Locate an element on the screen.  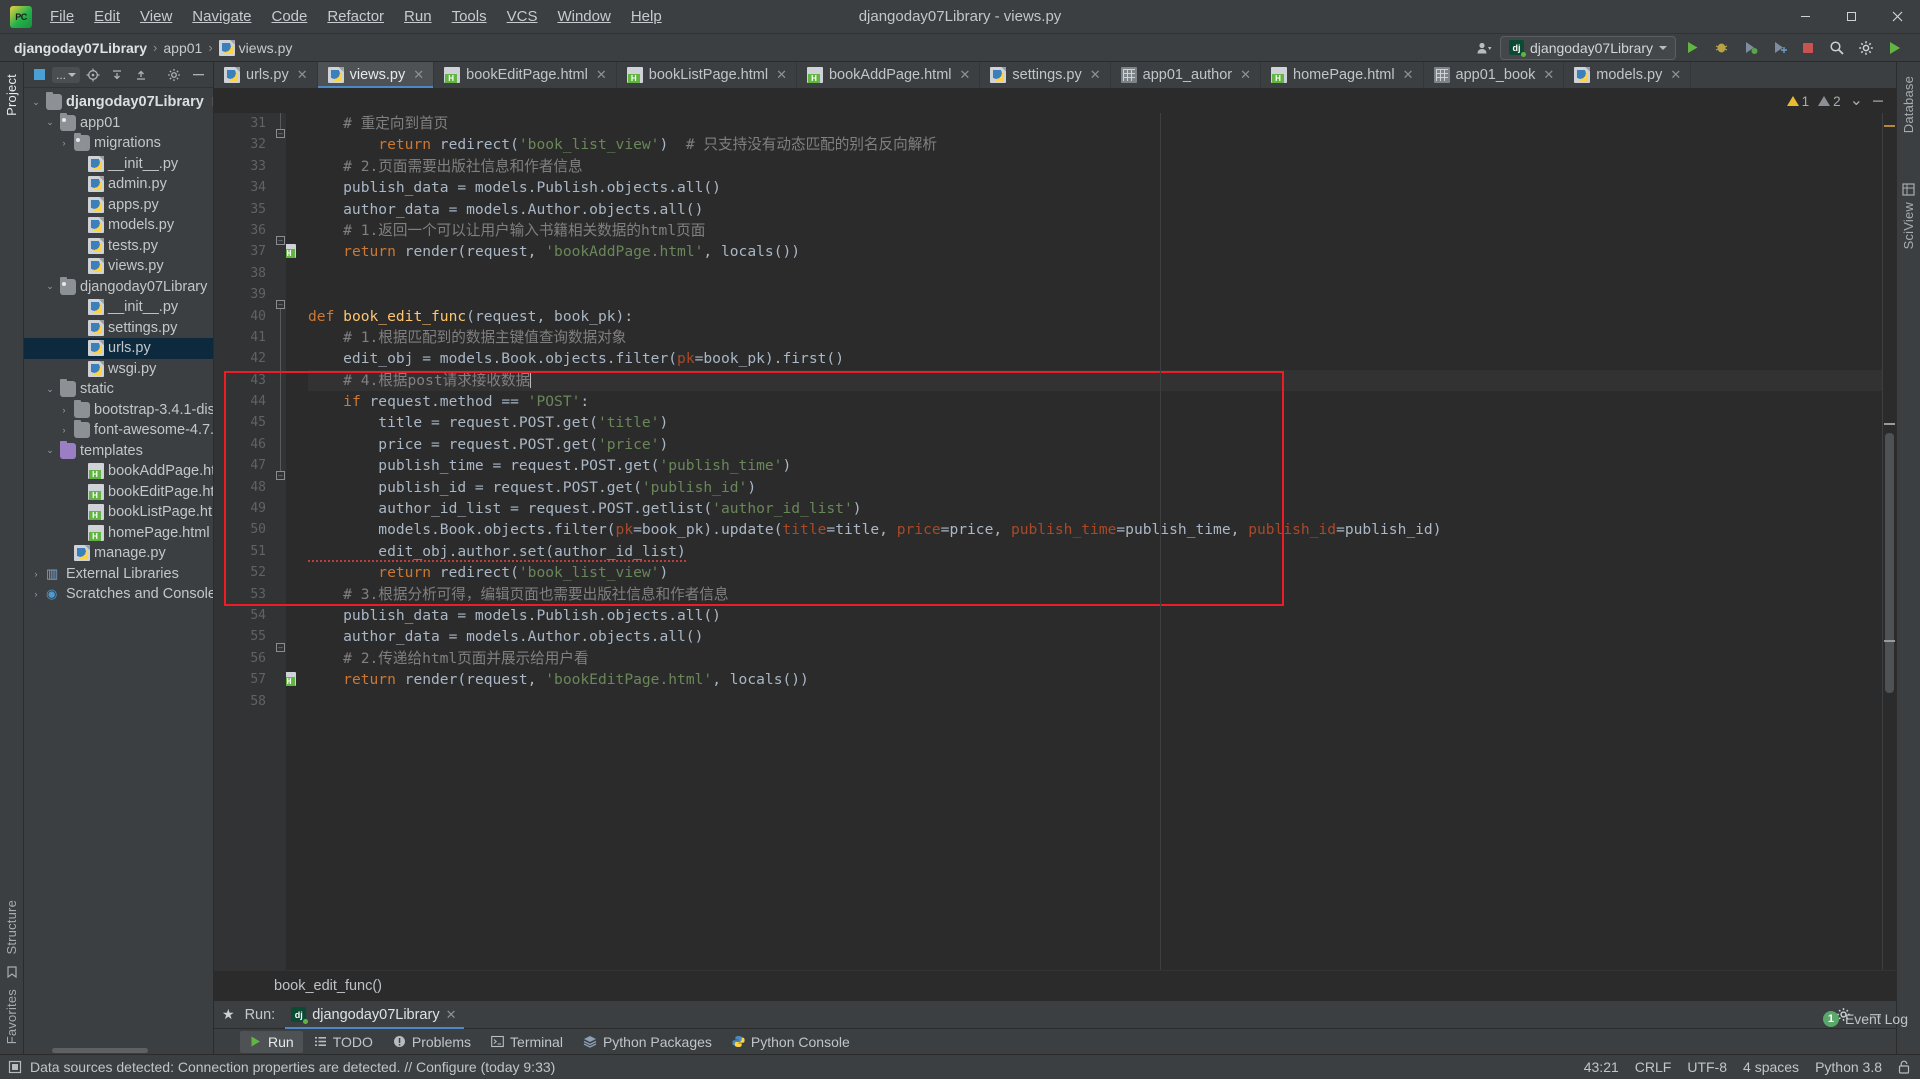
code-line: # 3.根据分析可得，编辑页面也需要出版社信息和作者信息 is located at coordinates (1102, 594).